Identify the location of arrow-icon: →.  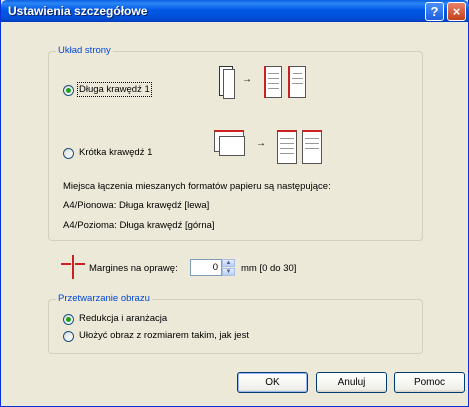
(247, 79).